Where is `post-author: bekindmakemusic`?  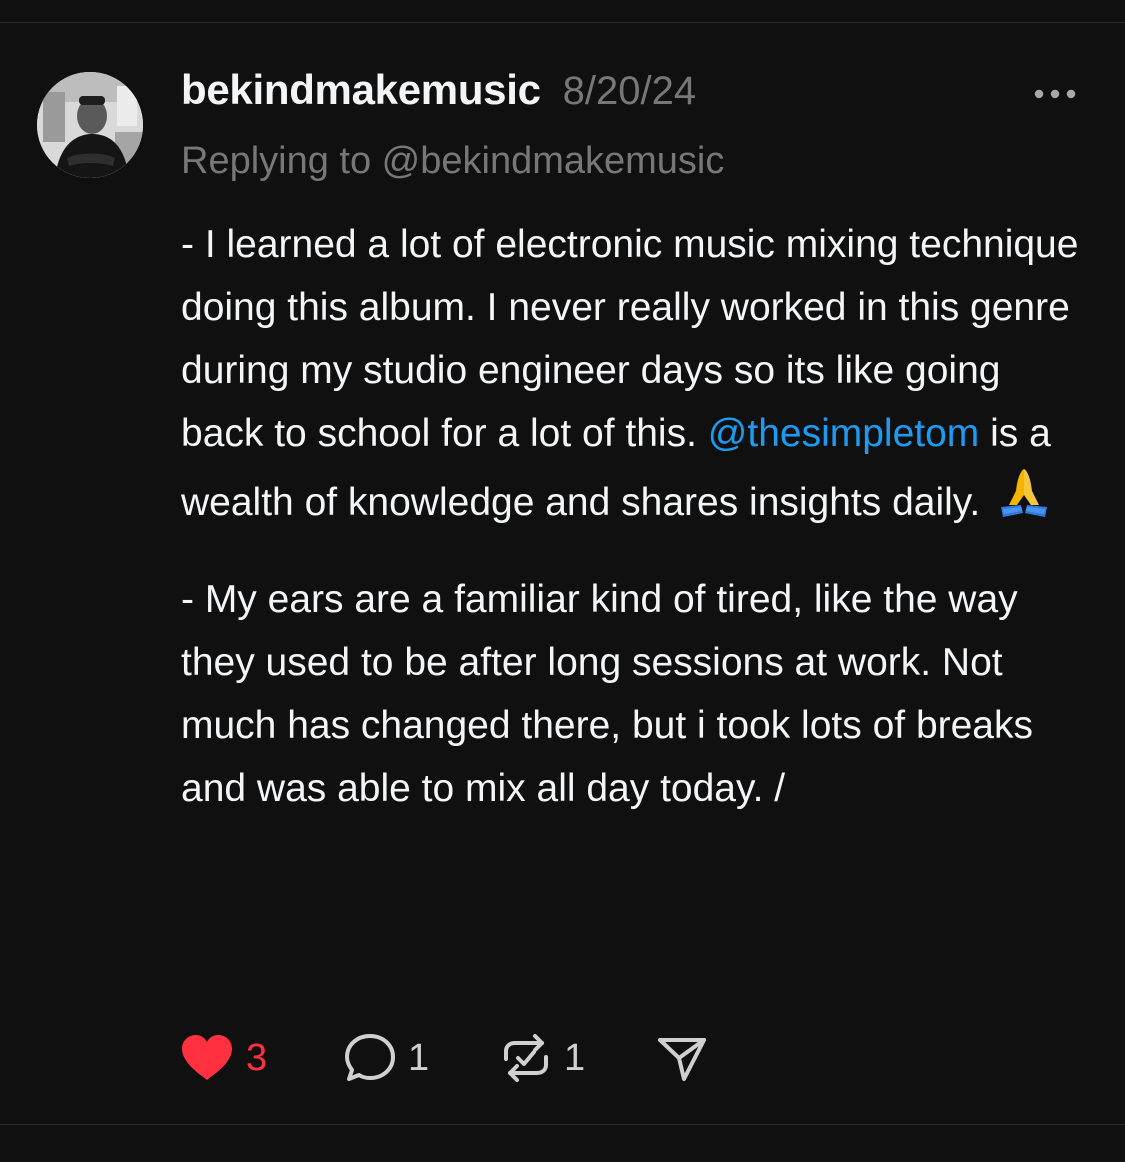
post-author: bekindmakemusic is located at coordinates (361, 90).